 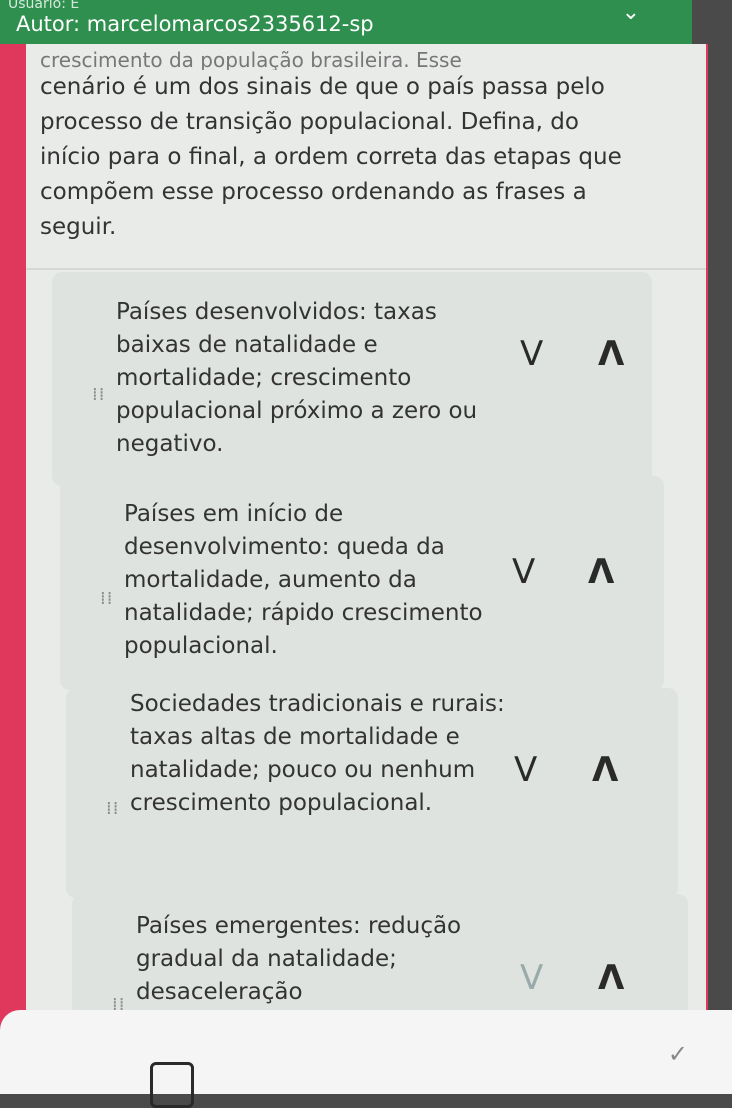 What do you see at coordinates (195, 24) in the screenshot?
I see `author-label: Autor: marcelomarcos2335612-sp` at bounding box center [195, 24].